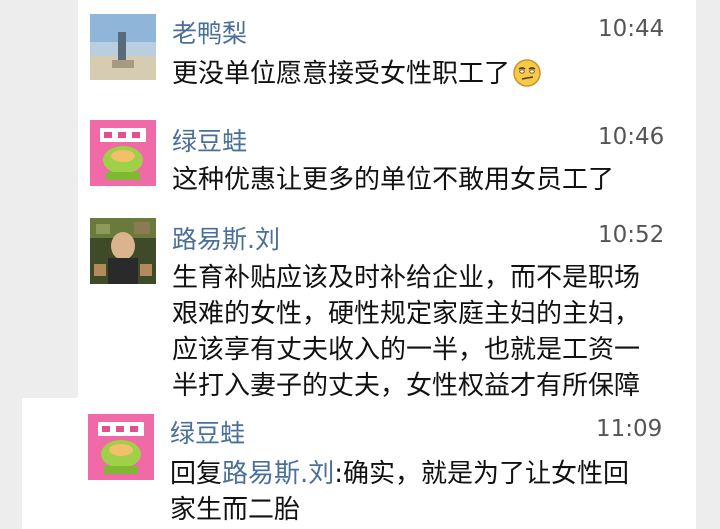 The image size is (720, 529). What do you see at coordinates (629, 429) in the screenshot?
I see `message-time: 11:09` at bounding box center [629, 429].